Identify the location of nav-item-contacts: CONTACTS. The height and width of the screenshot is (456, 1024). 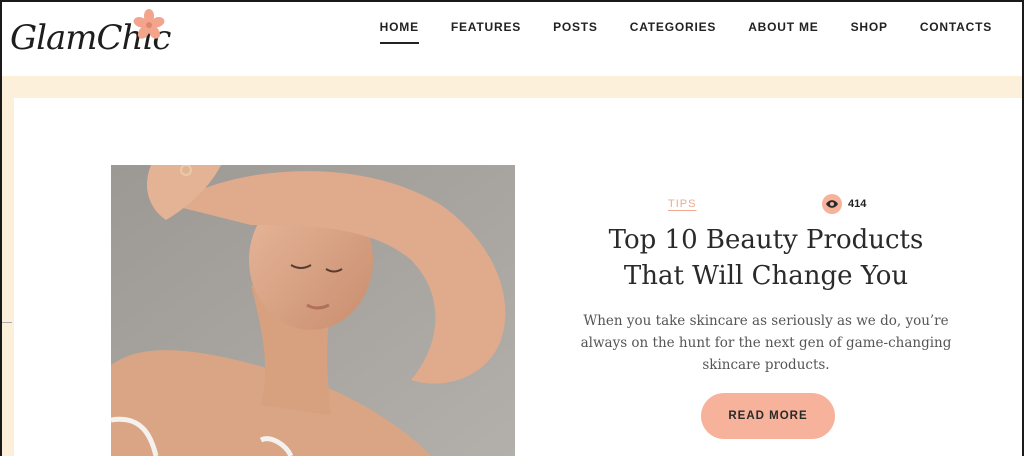
(956, 27).